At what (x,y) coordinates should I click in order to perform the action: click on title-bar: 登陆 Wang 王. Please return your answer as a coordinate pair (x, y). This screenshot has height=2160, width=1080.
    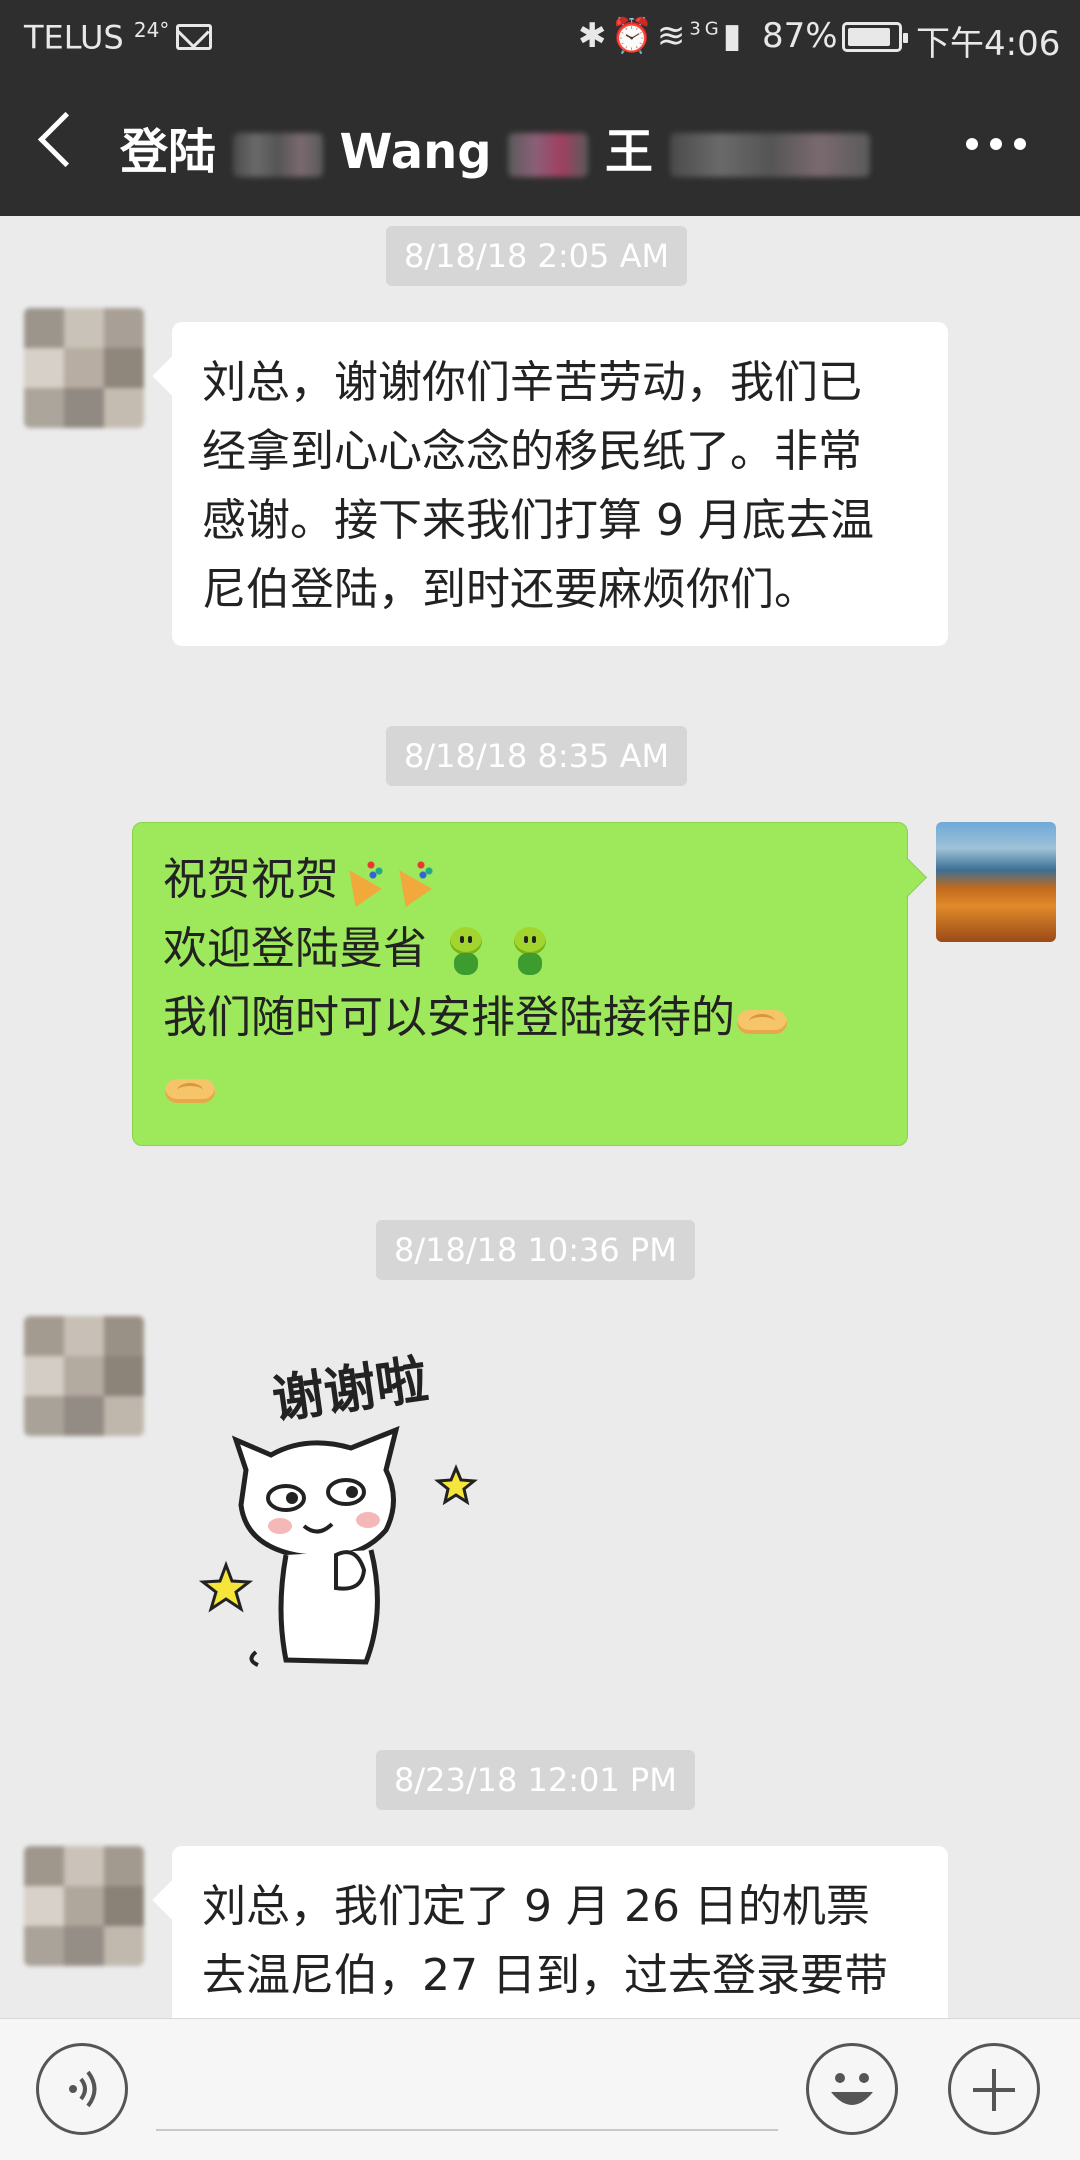
    Looking at the image, I should click on (540, 145).